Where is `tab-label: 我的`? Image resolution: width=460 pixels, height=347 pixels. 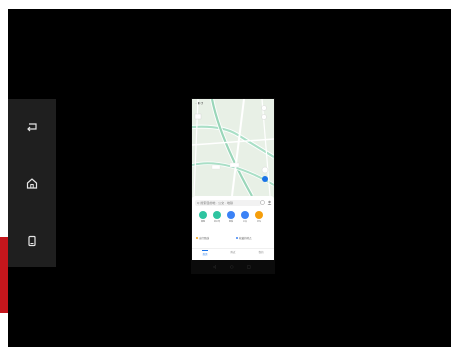
tab-label: 我的 is located at coordinates (261, 252).